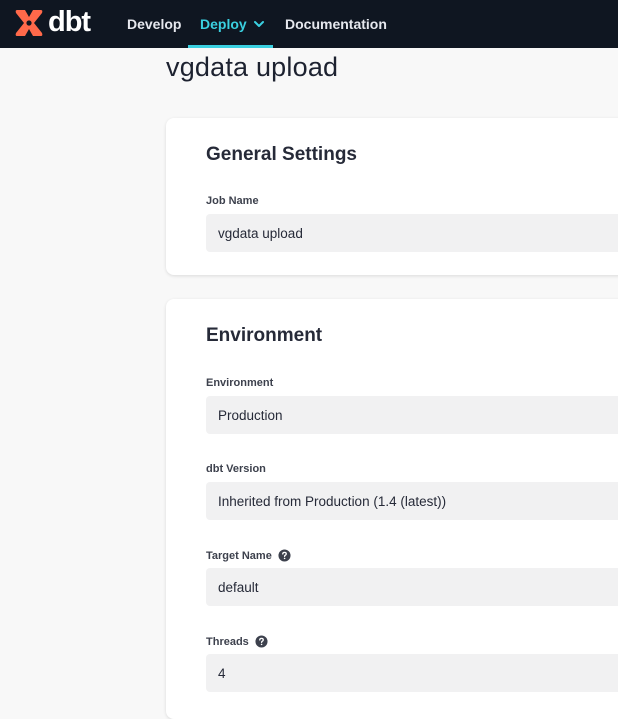 The image size is (618, 719). I want to click on nav-deploy: Deploy, so click(230, 24).